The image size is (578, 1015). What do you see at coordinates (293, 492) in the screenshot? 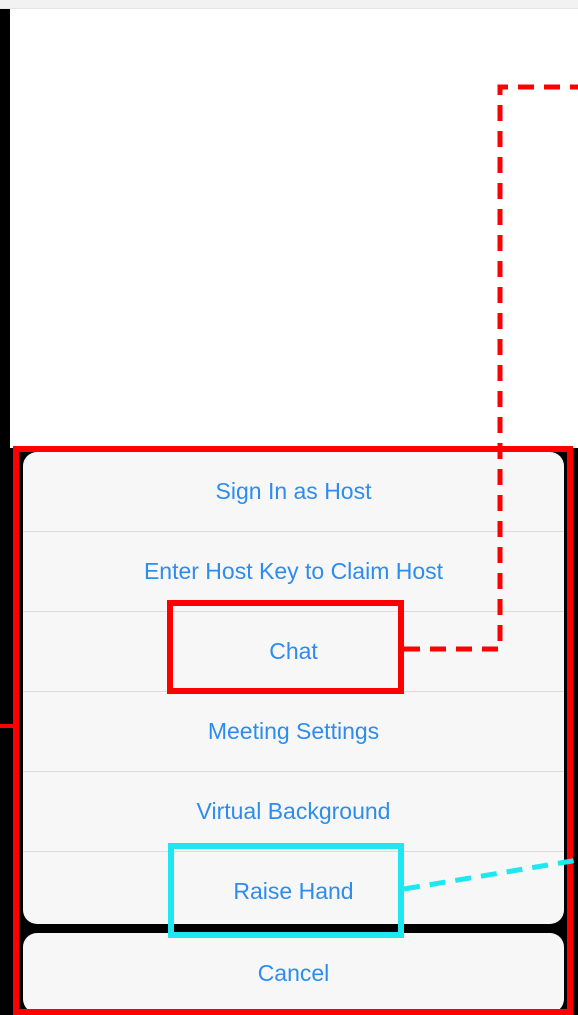
I see `sign-in-as-host-button: Sign In as Host` at bounding box center [293, 492].